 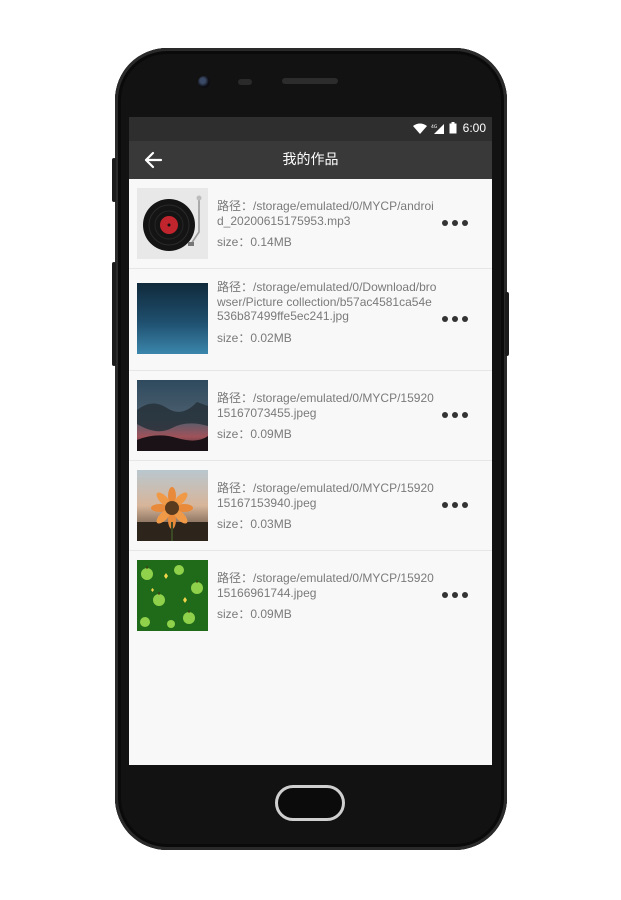 What do you see at coordinates (419, 128) in the screenshot?
I see `wifi-icon` at bounding box center [419, 128].